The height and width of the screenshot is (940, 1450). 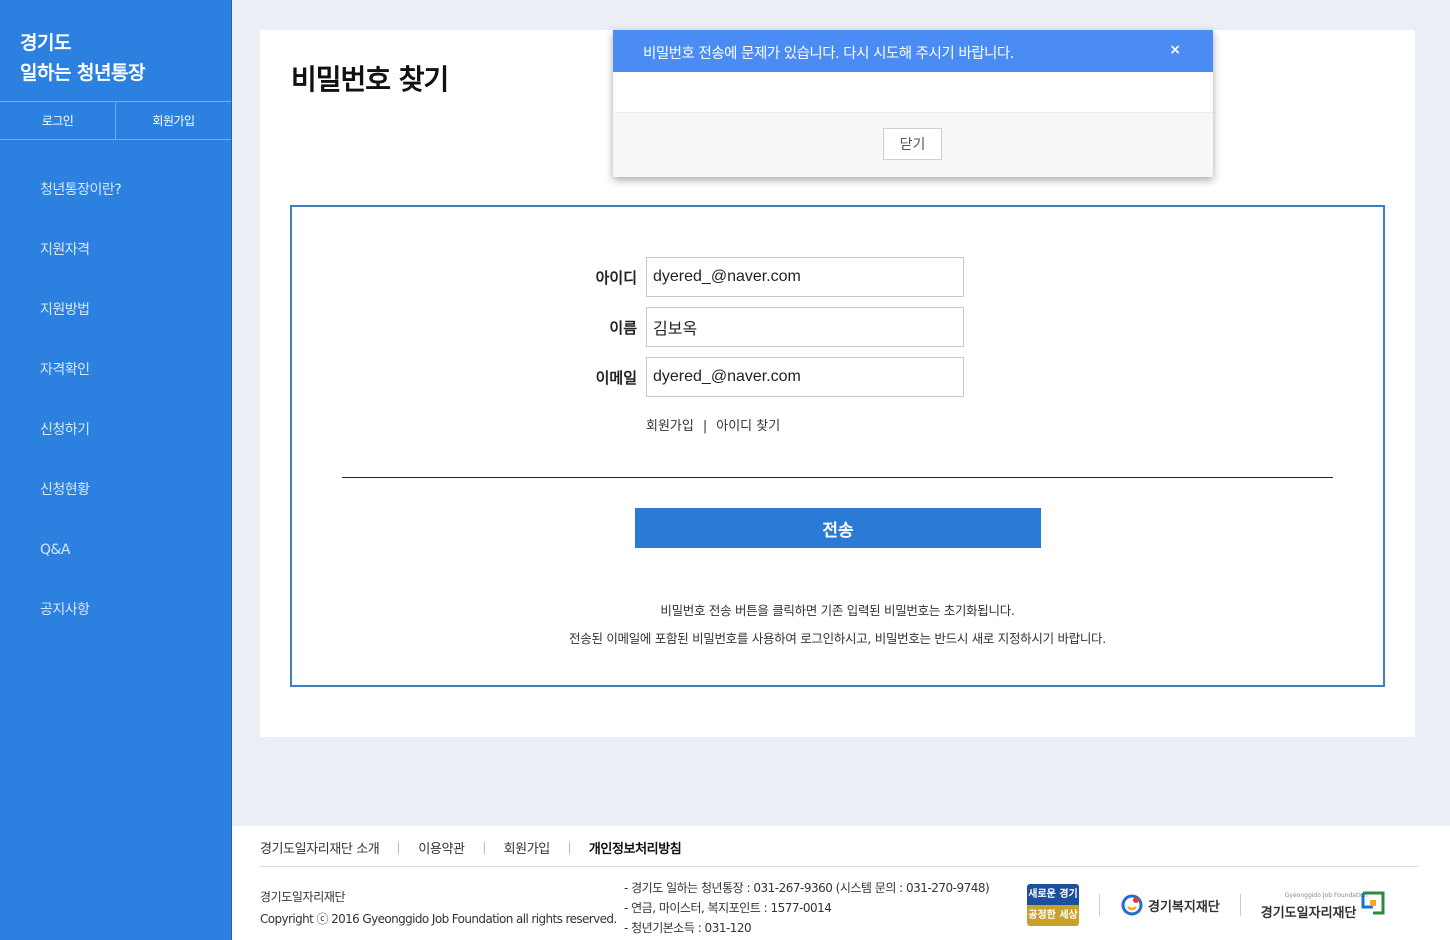 I want to click on gyeonggi-badge-logo: 새로운 경기 공정한 세상, so click(x=1053, y=905).